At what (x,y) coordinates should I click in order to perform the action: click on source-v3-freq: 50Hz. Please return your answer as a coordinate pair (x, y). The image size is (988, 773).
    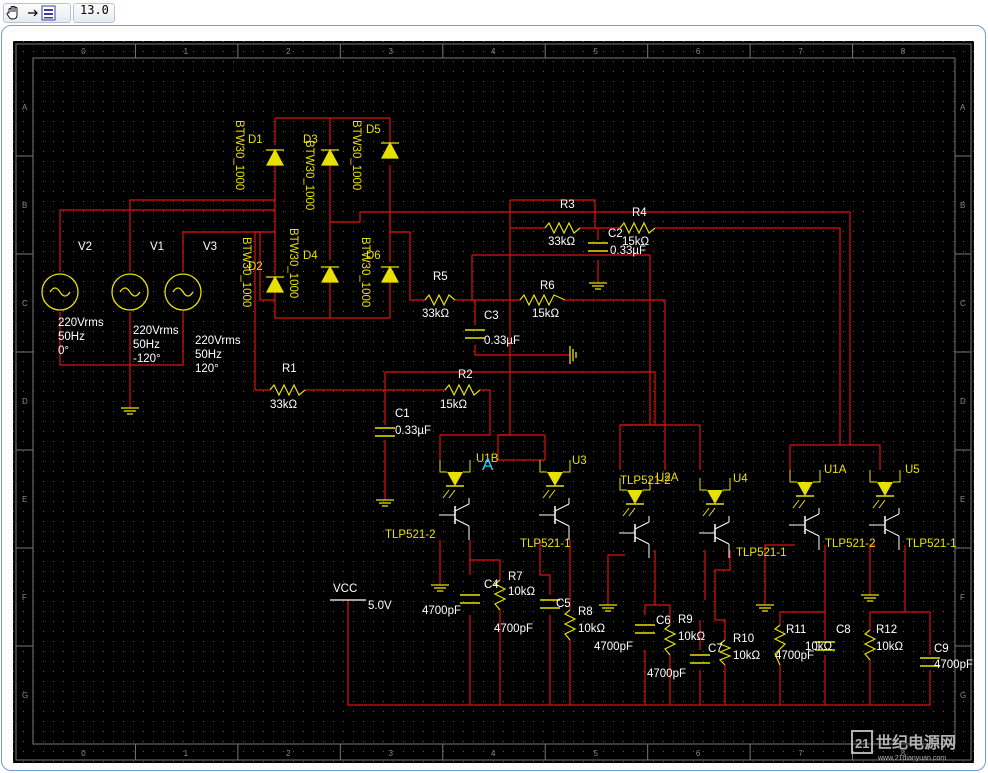
    Looking at the image, I should click on (208, 355).